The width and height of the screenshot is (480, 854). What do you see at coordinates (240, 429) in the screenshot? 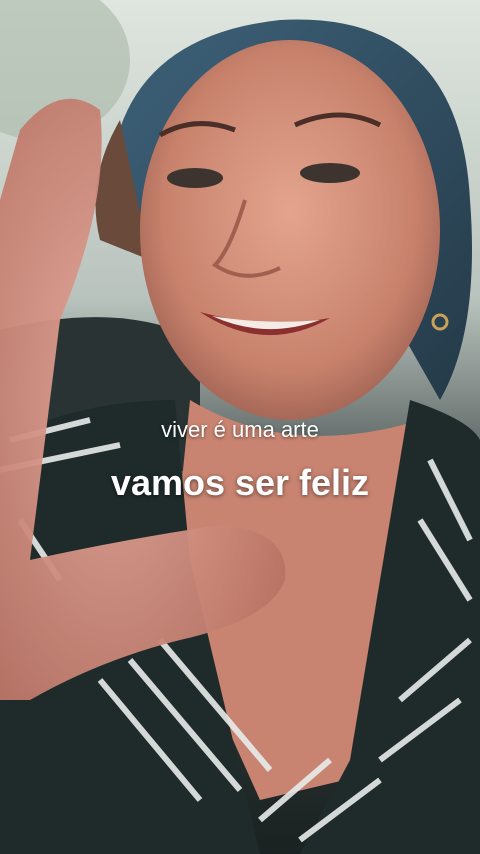
I see `caption-line-1: viver é uma arte` at bounding box center [240, 429].